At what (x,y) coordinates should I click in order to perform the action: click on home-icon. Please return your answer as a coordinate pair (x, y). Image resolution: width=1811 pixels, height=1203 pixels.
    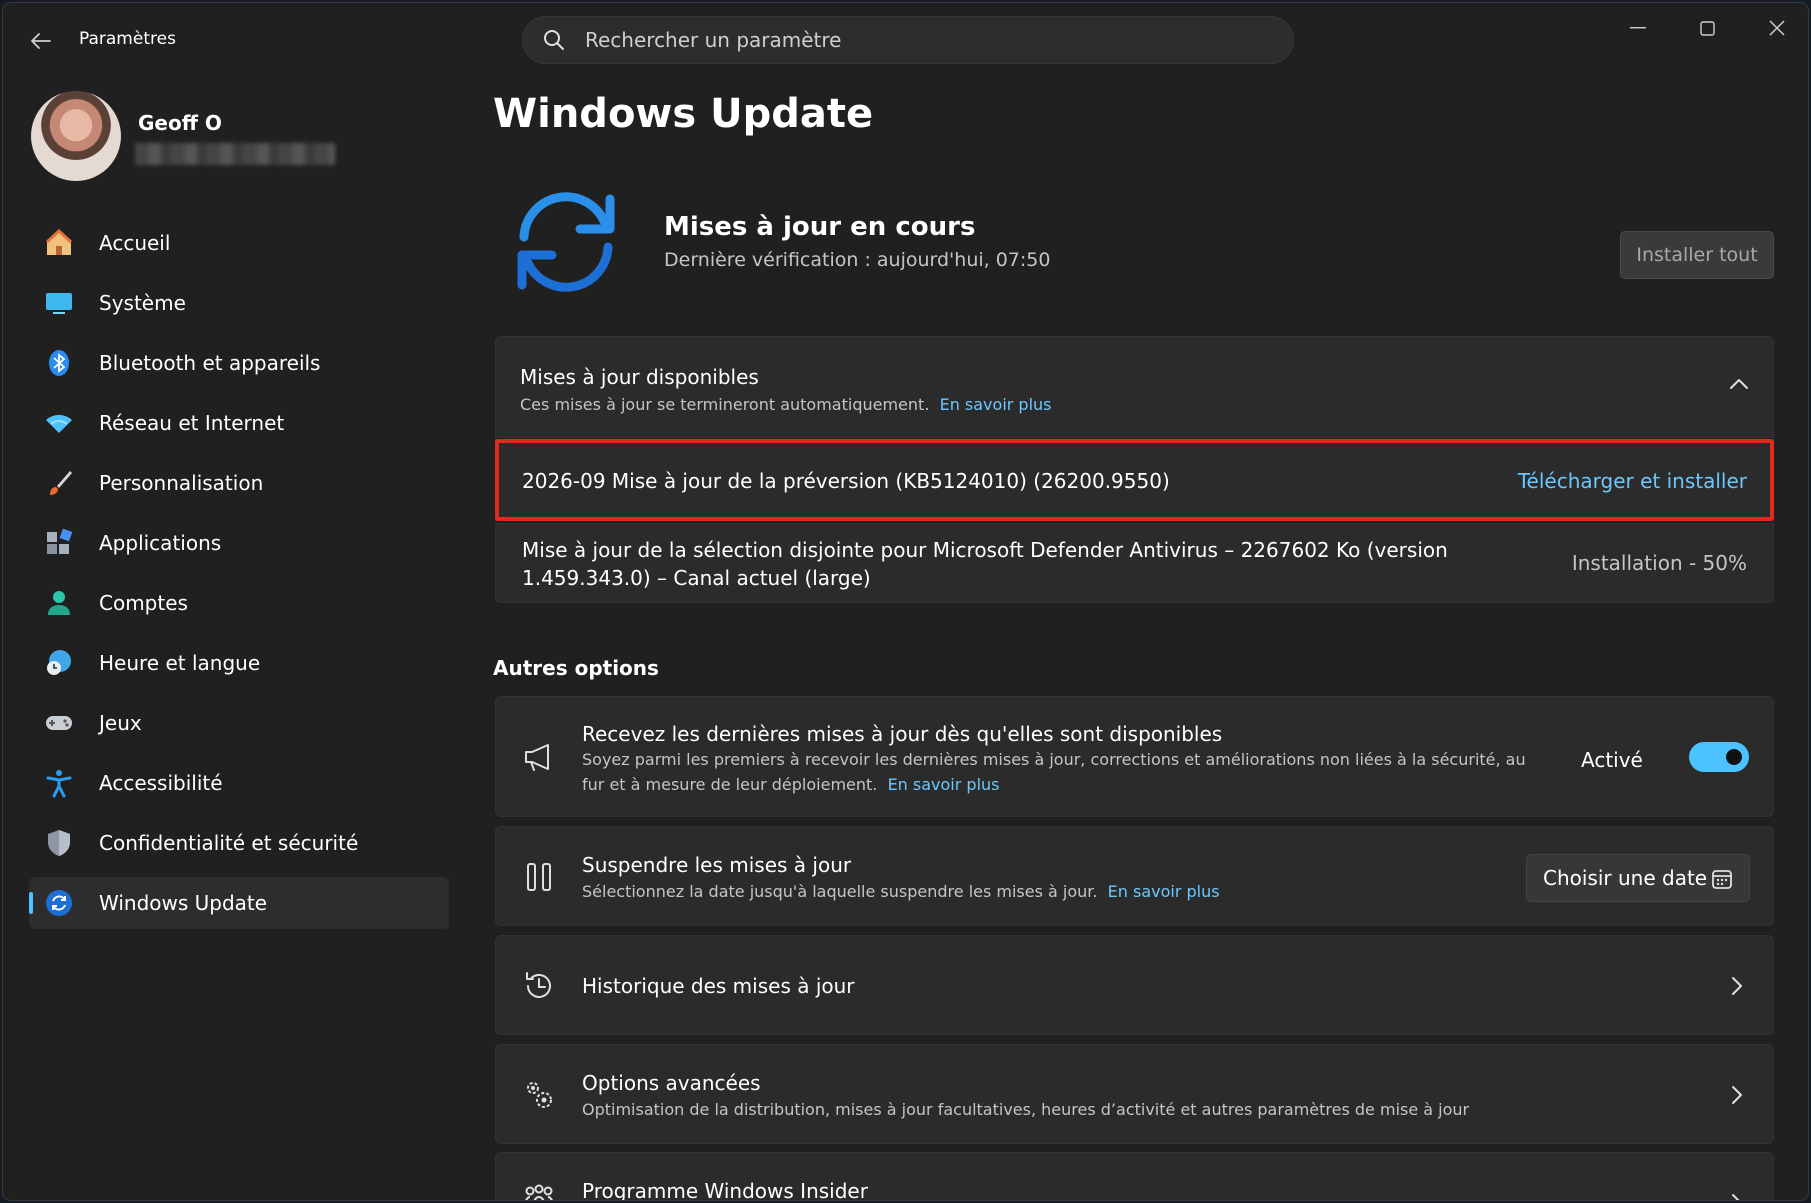
    Looking at the image, I should click on (59, 243).